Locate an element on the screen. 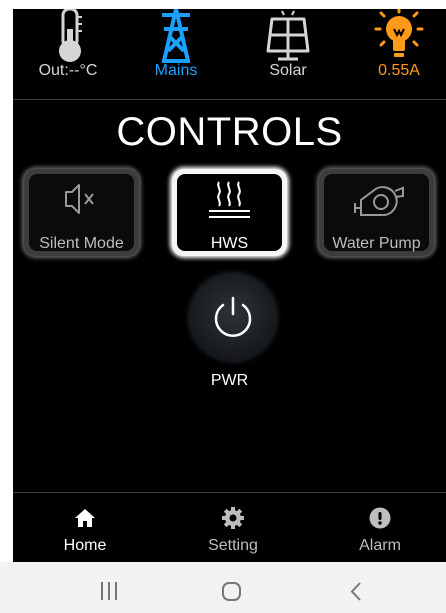 The height and width of the screenshot is (613, 446). recents-icon is located at coordinates (109, 591).